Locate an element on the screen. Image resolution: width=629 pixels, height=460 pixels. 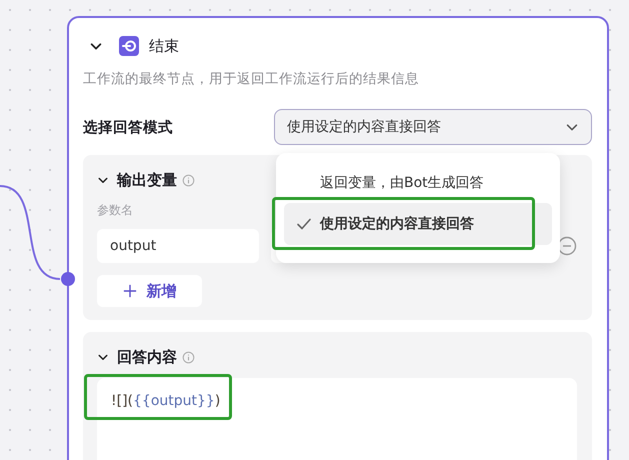
answer-editor: ![]({{output}}) is located at coordinates (337, 419).